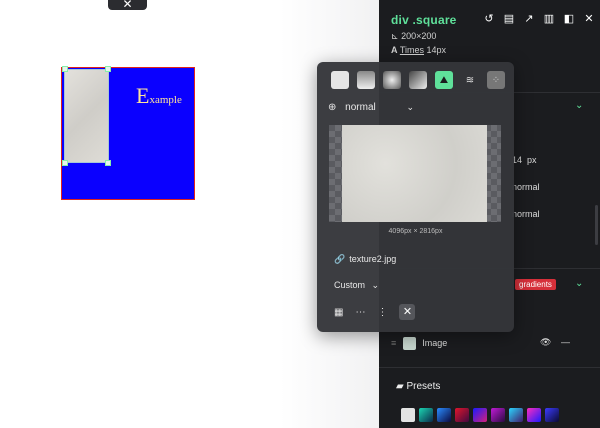  I want to click on image-icon: ⛰, so click(444, 80).